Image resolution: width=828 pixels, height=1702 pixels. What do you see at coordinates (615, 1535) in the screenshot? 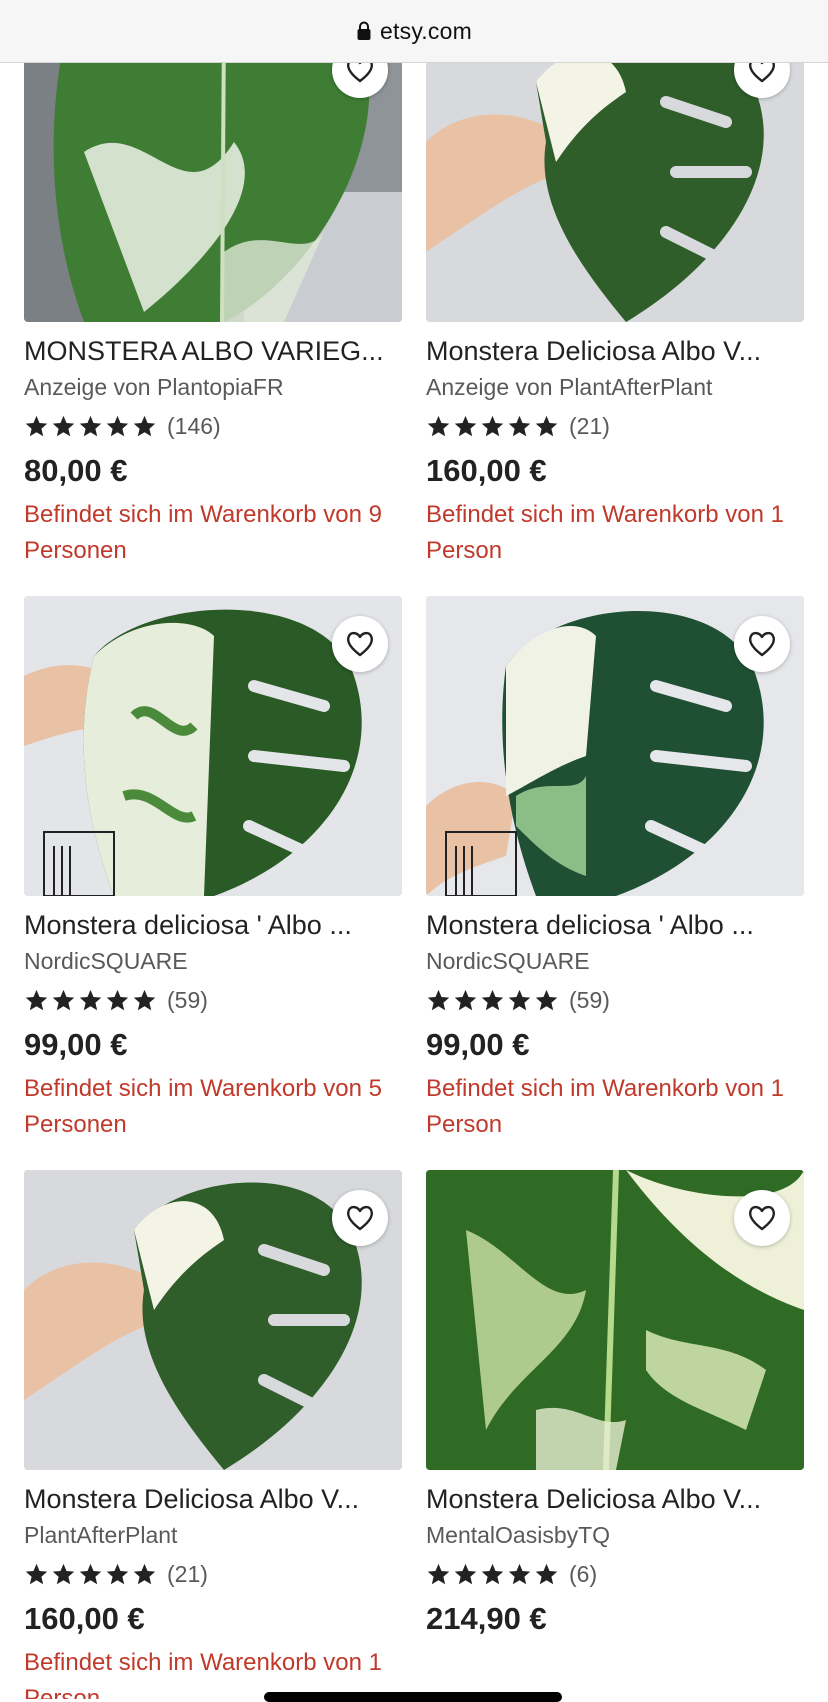
I see `shop-name: MentalOasisbyTQ` at bounding box center [615, 1535].